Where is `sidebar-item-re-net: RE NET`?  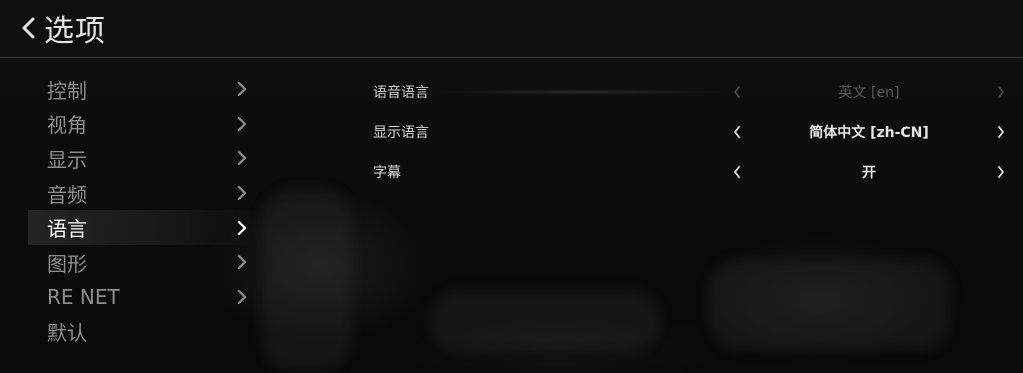 sidebar-item-re-net: RE NET is located at coordinates (144, 297).